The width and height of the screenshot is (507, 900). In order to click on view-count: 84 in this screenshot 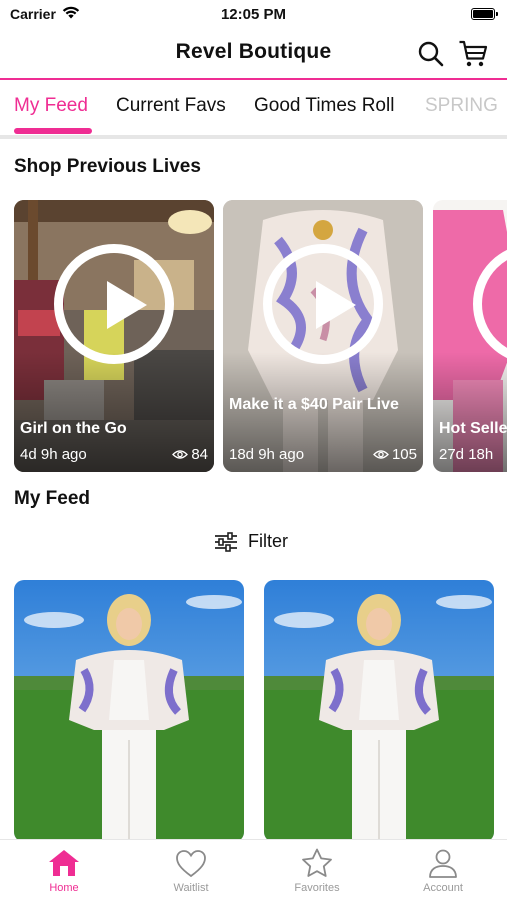, I will do `click(190, 454)`.